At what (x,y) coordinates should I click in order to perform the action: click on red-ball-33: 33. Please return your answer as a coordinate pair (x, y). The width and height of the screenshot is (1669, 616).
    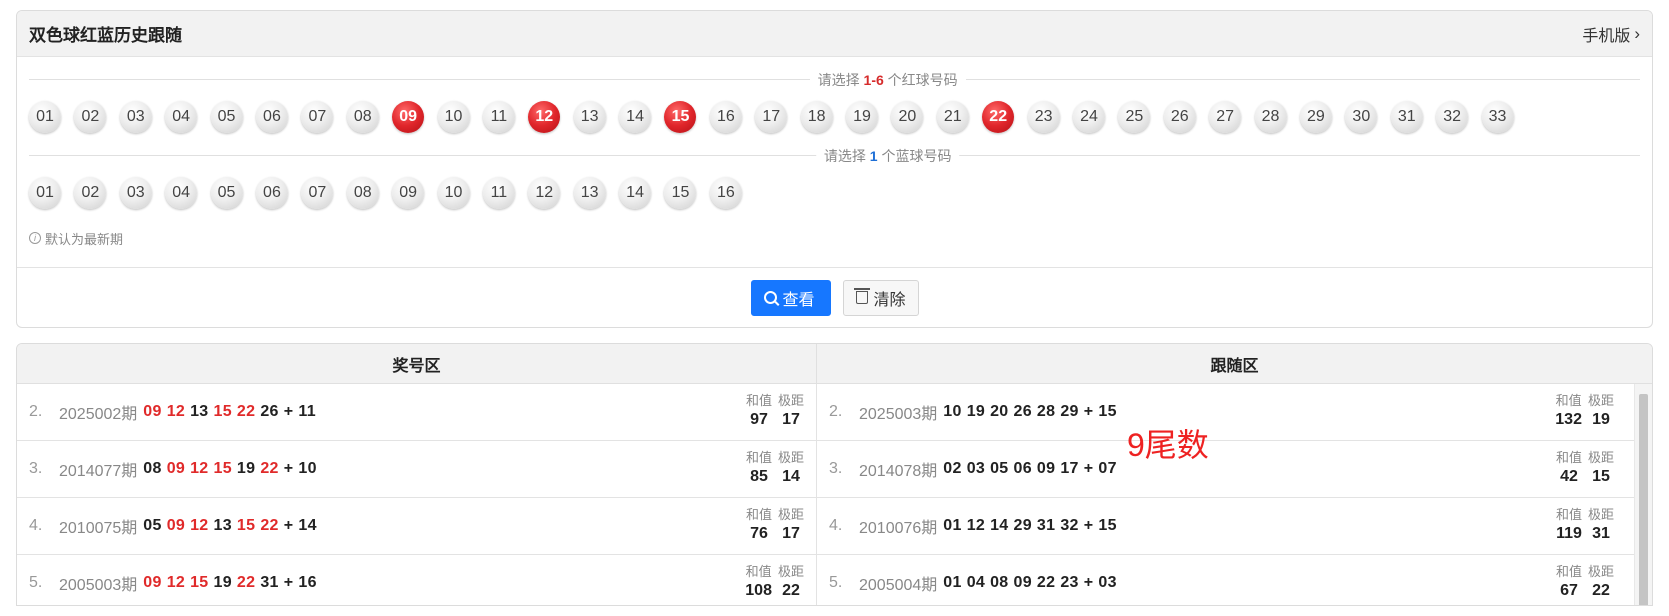
    Looking at the image, I should click on (1497, 117).